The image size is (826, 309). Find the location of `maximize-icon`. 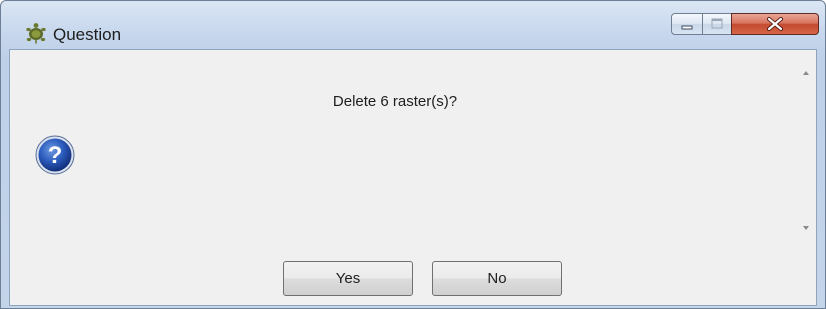

maximize-icon is located at coordinates (717, 23).